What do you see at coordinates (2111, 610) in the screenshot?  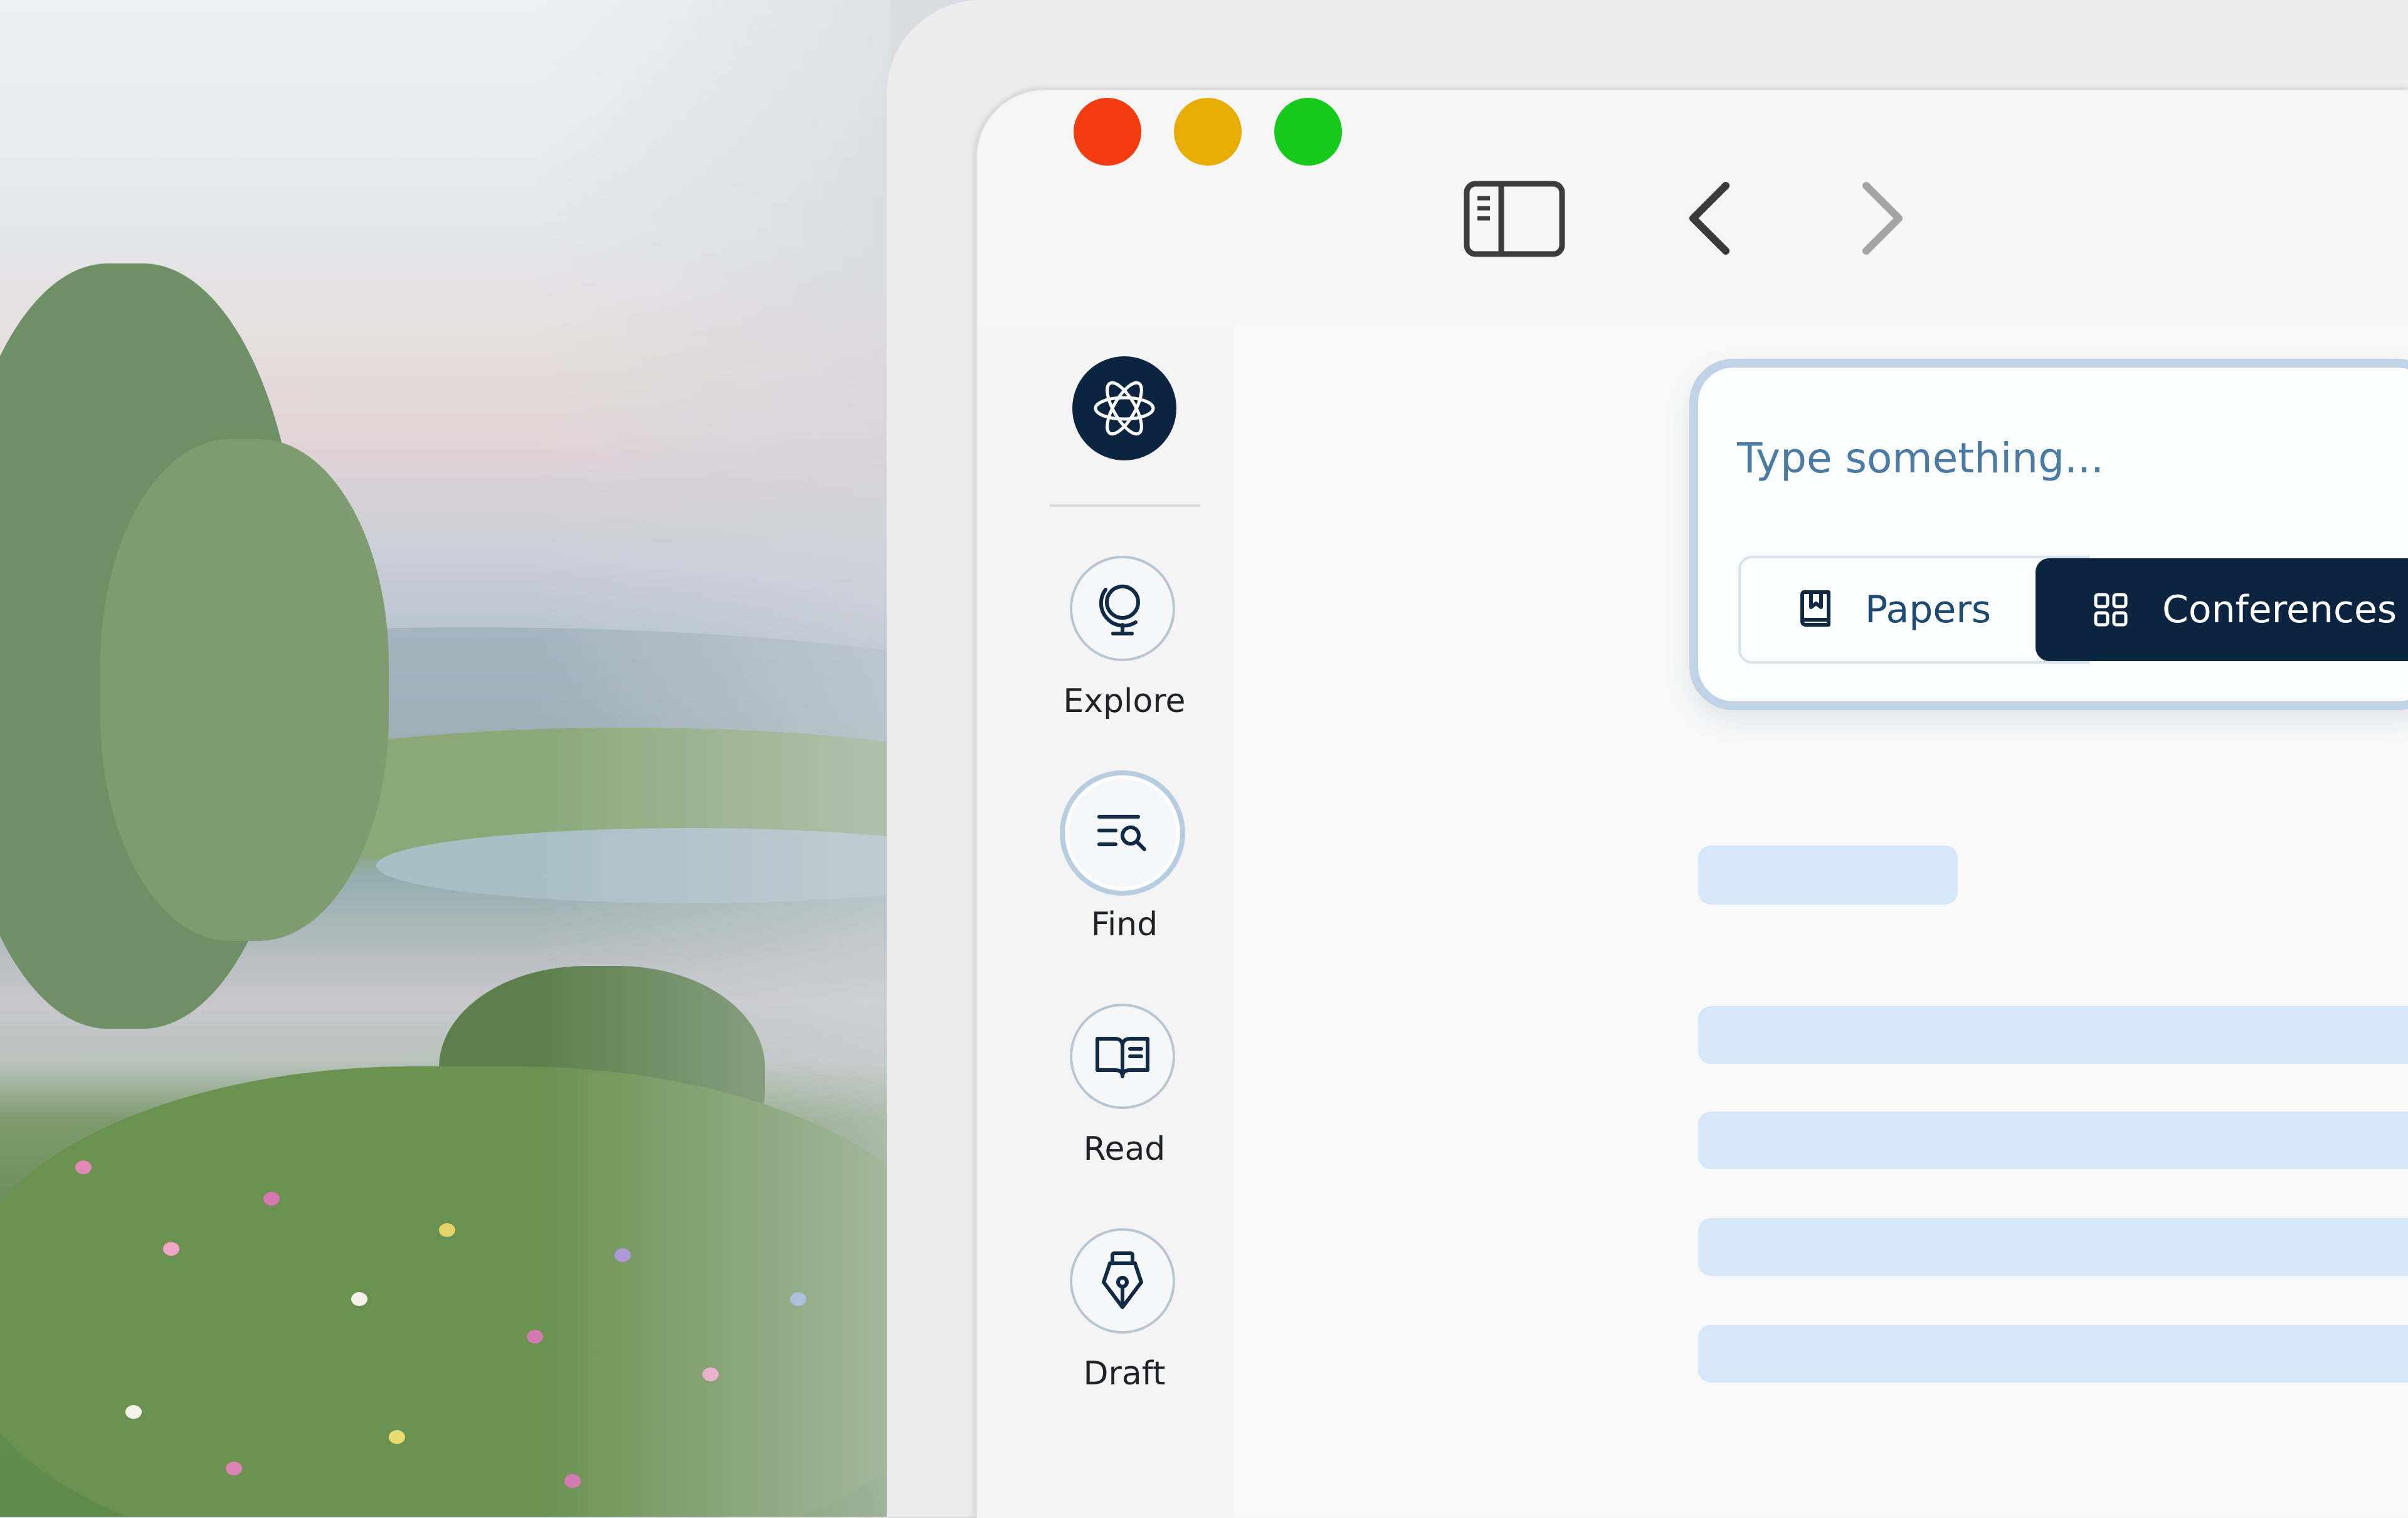 I see `grid-icon` at bounding box center [2111, 610].